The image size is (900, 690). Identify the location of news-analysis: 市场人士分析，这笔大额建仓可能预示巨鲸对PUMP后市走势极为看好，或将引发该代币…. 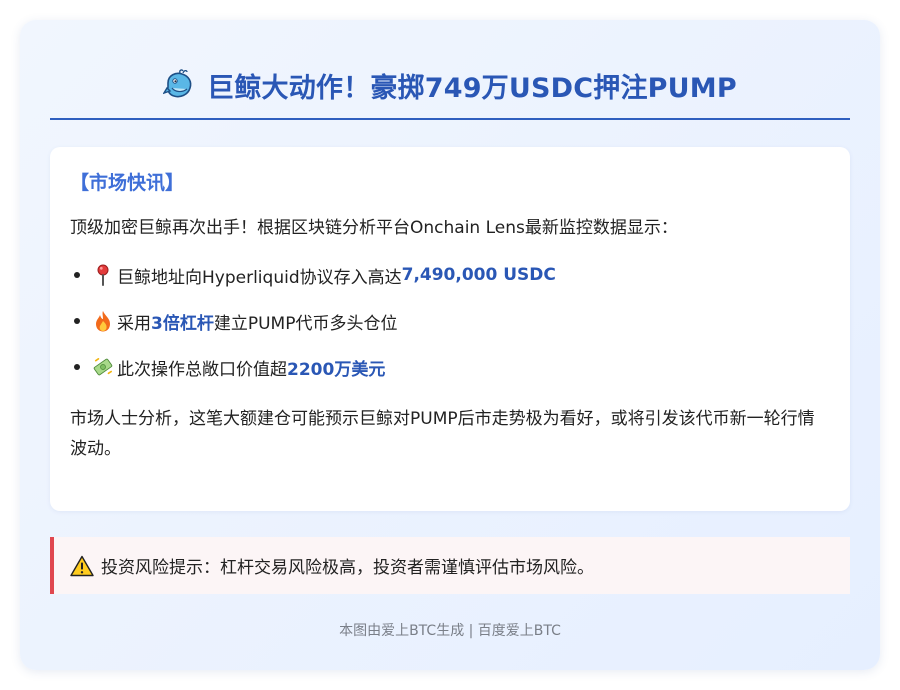
(442, 434).